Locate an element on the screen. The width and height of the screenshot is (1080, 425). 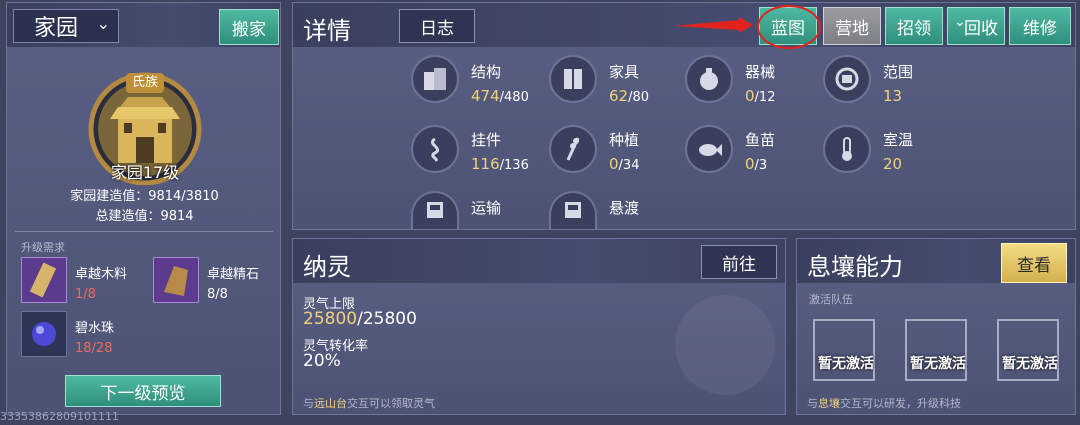
tab-recycle-label: 回收 is located at coordinates (981, 28).